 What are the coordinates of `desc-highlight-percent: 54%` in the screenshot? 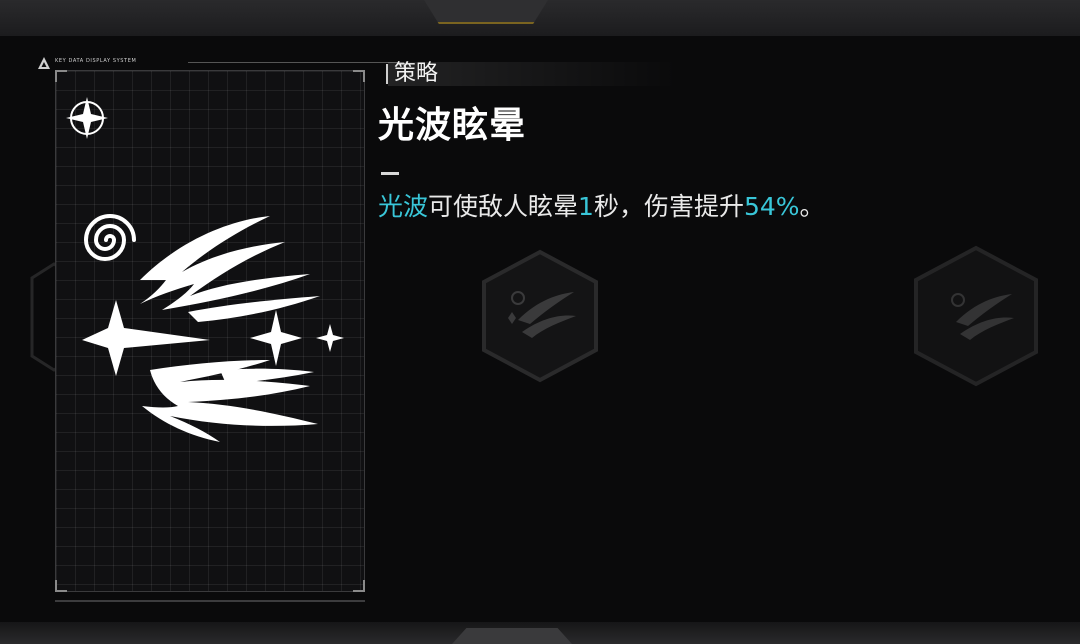 It's located at (771, 206).